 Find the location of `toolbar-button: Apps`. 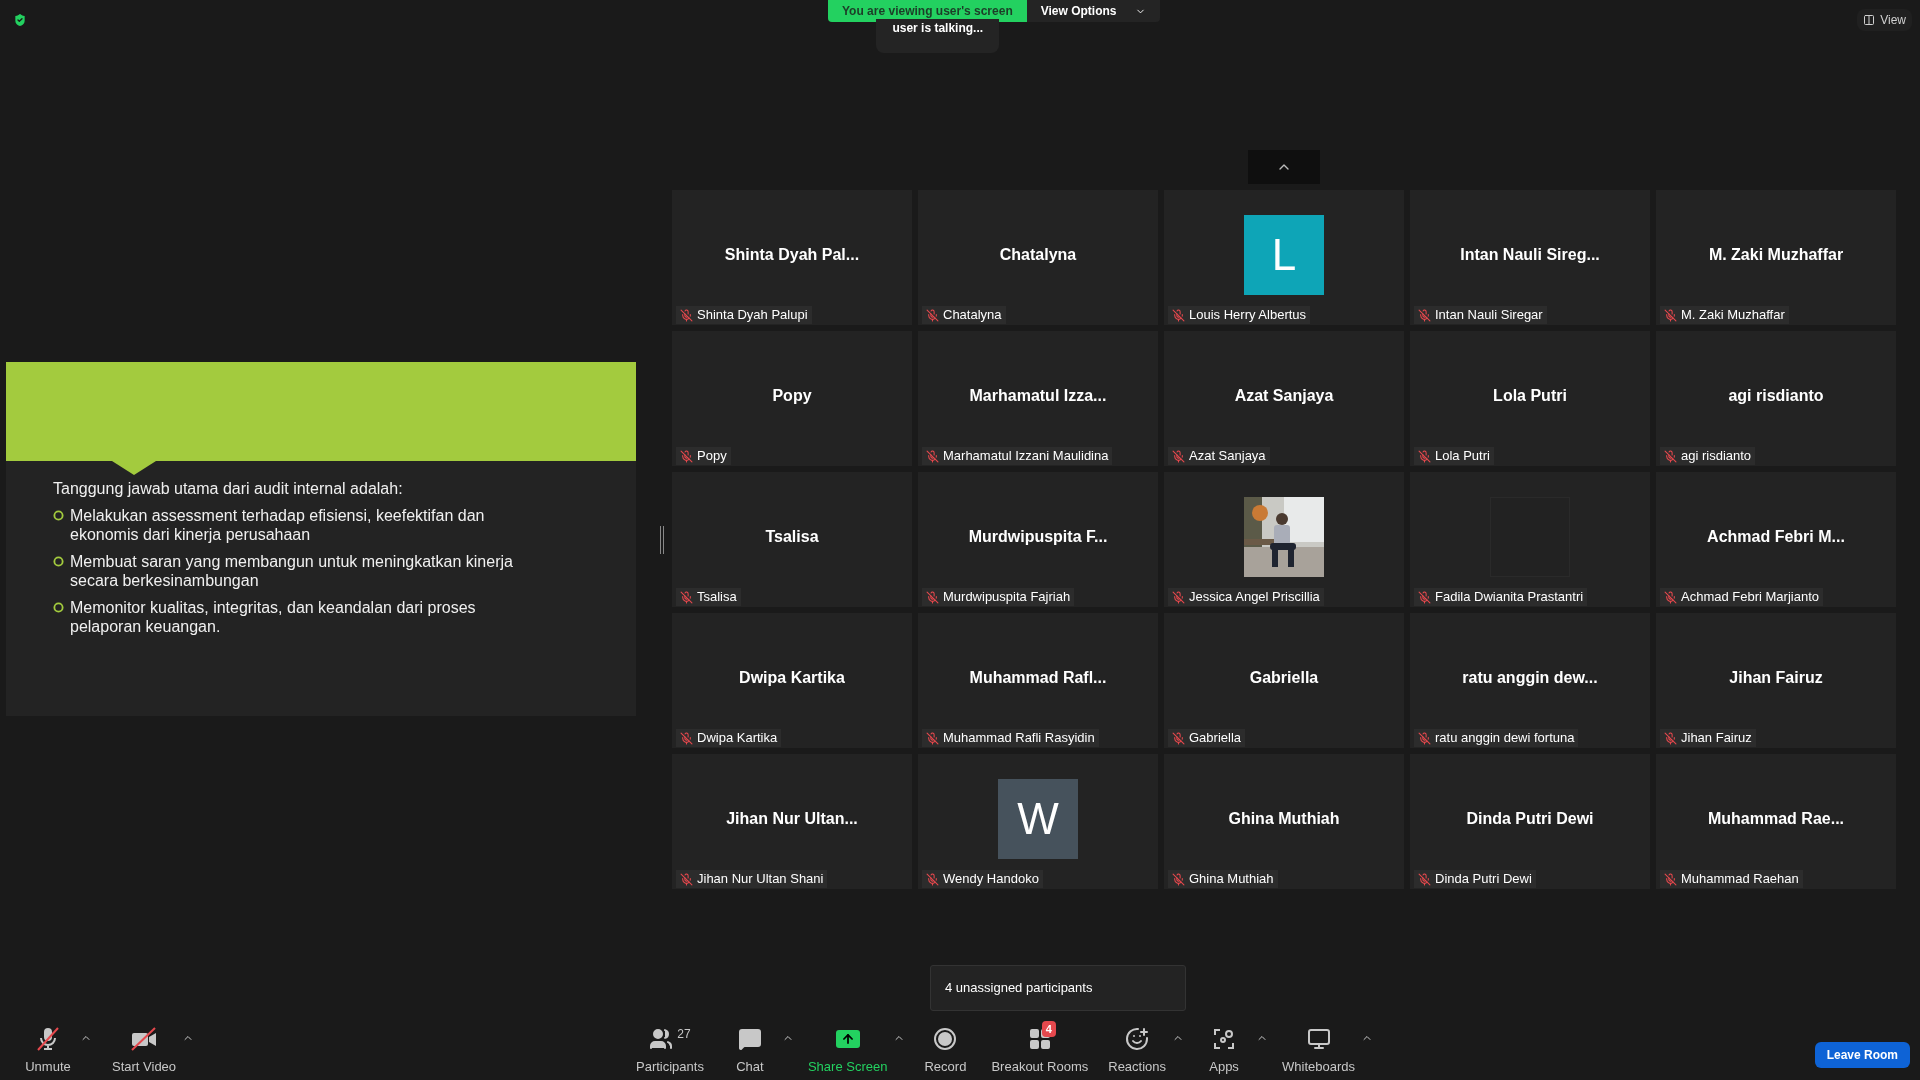

toolbar-button: Apps is located at coordinates (1224, 1048).